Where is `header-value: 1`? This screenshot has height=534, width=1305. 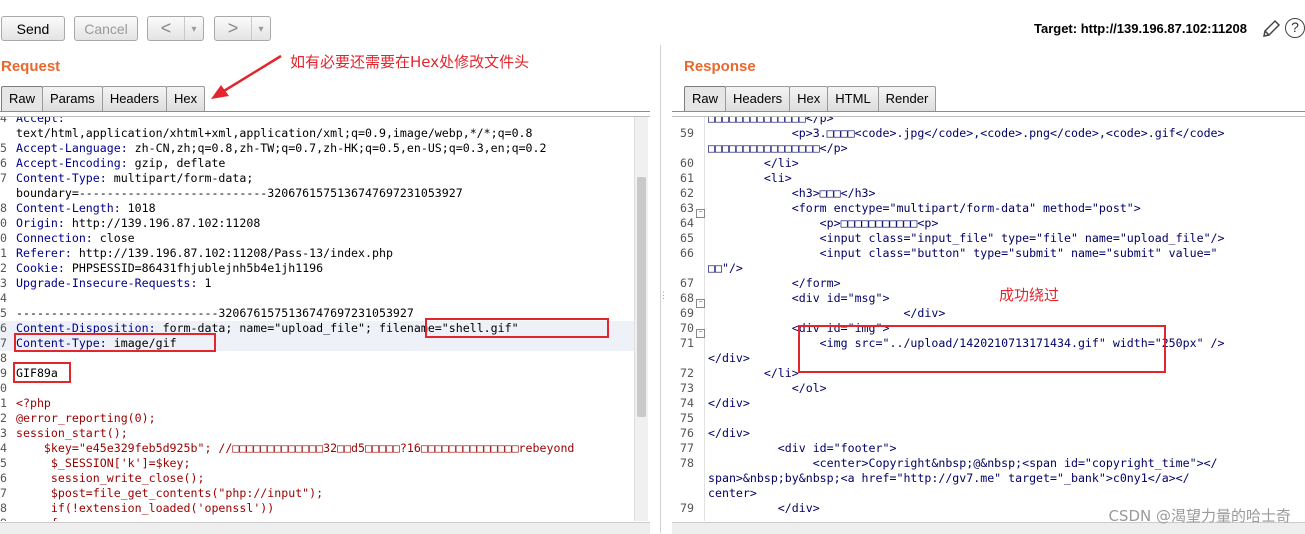
header-value: 1 is located at coordinates (204, 283).